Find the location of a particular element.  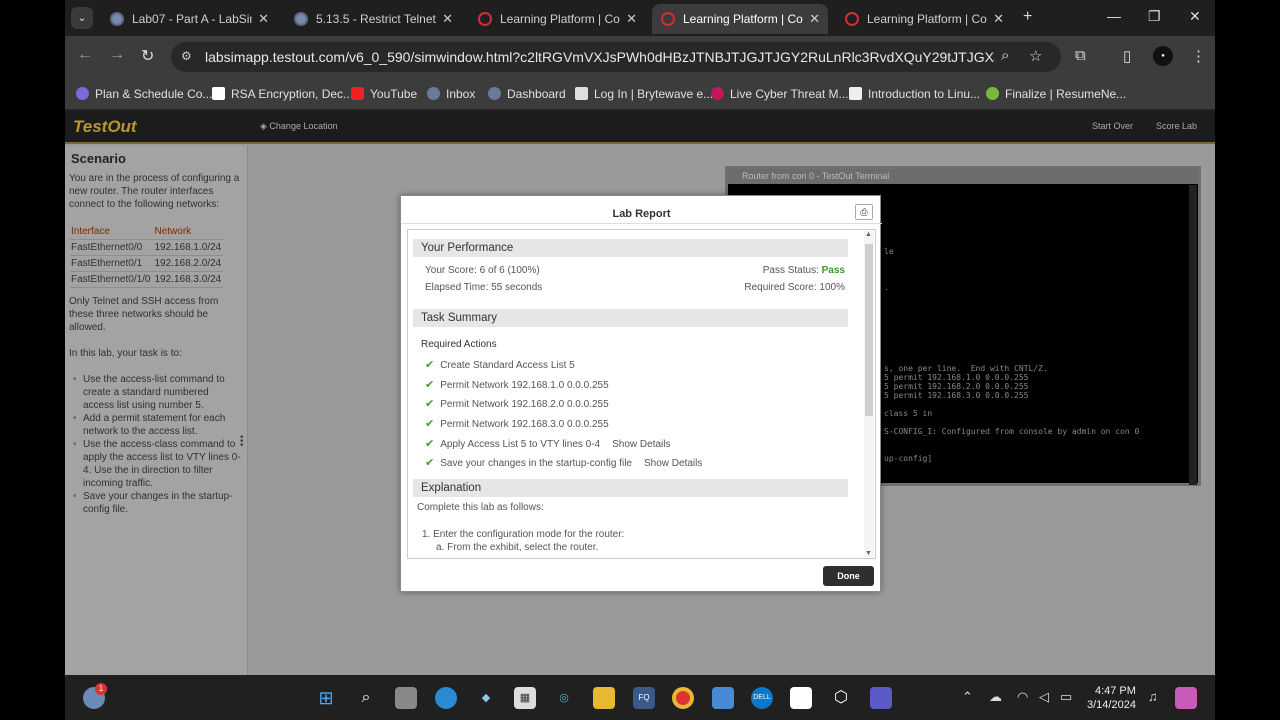

extensions-icon: ⧉ is located at coordinates (1080, 55).